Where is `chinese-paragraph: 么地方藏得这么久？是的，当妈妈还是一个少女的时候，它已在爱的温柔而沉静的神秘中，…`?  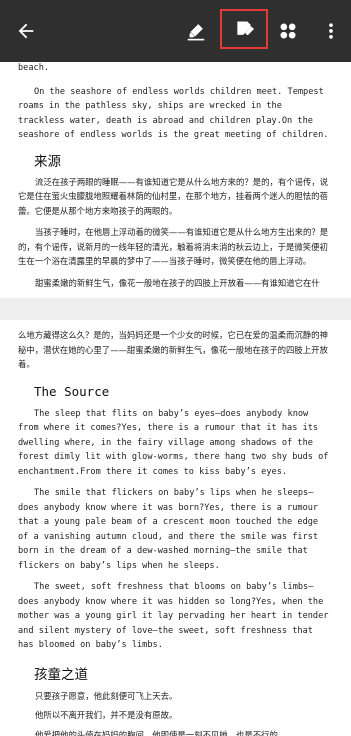
chinese-paragraph: 么地方藏得这么久？是的，当妈妈还是一个少女的时候，它已在爱的温柔而沉静的神秘中，… is located at coordinates (173, 349).